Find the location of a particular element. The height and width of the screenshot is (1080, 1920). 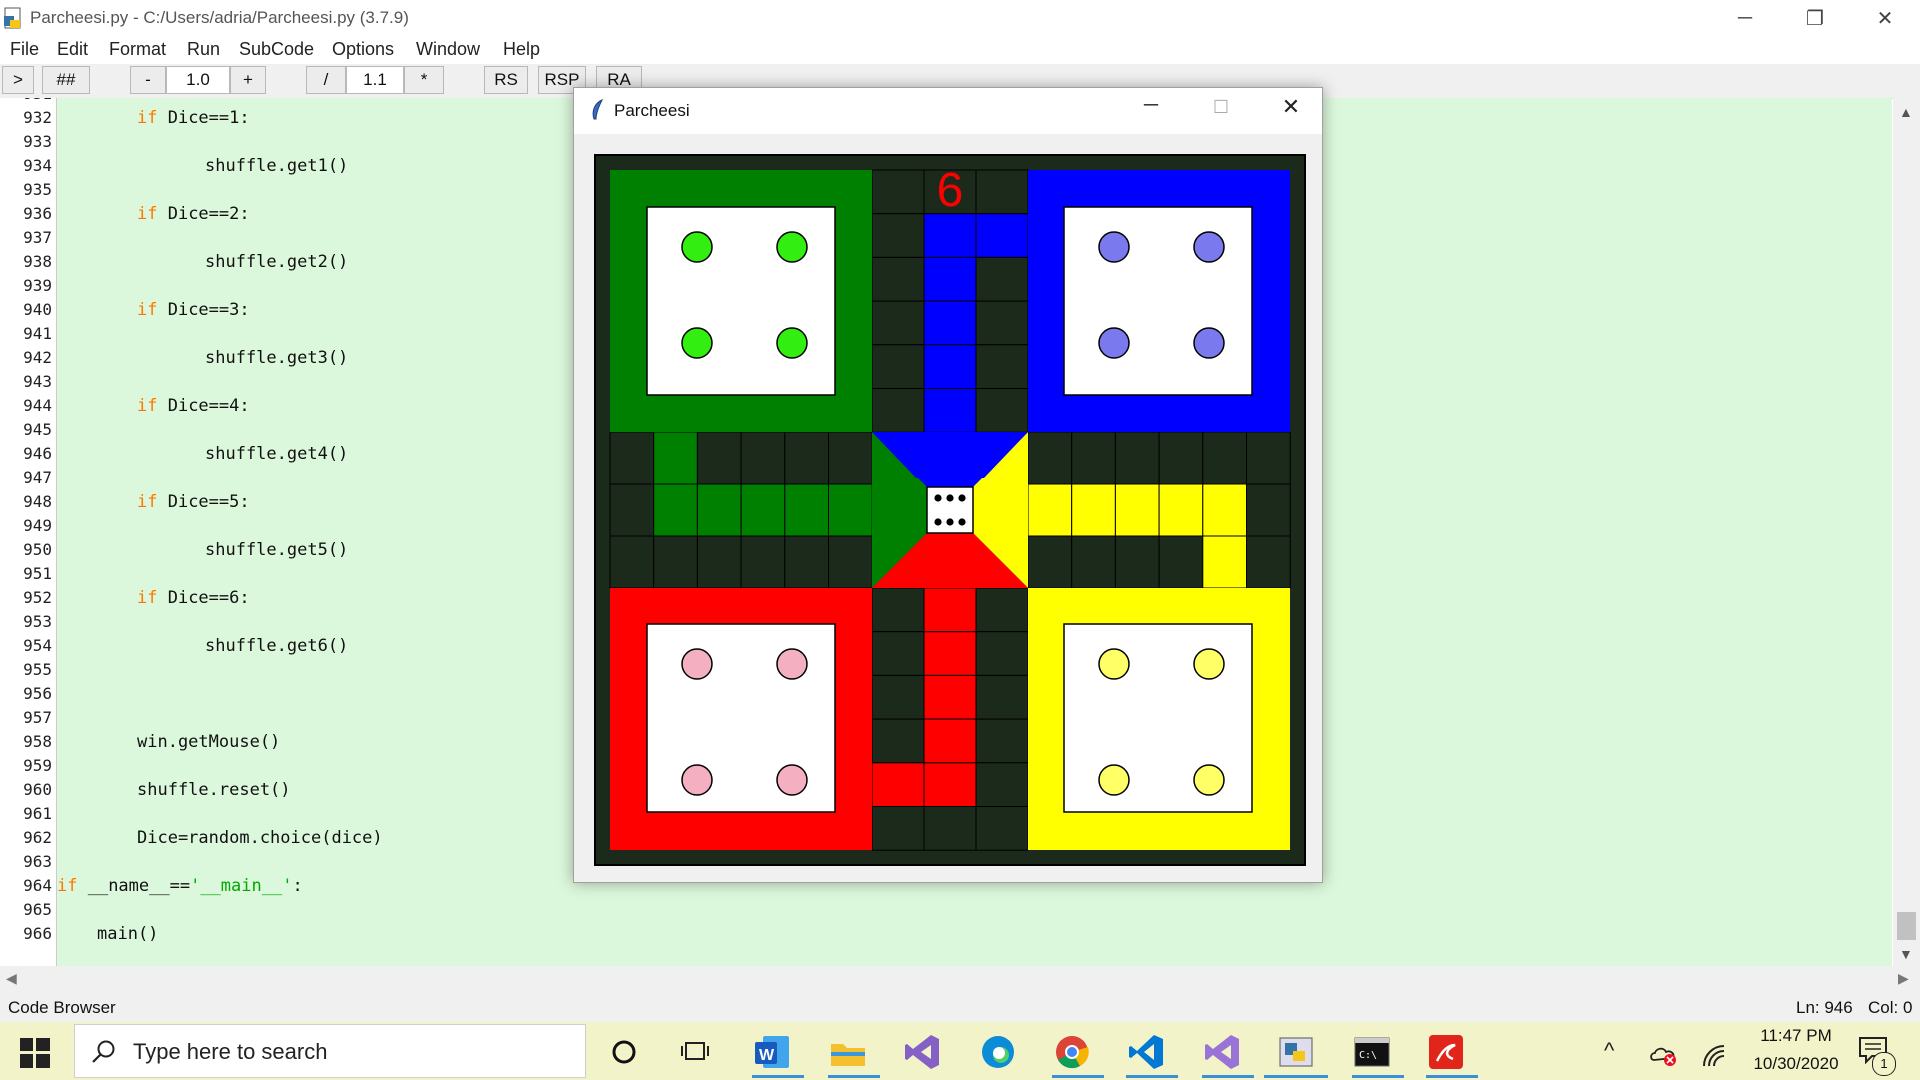

visual-studio-icon is located at coordinates (922, 1052).